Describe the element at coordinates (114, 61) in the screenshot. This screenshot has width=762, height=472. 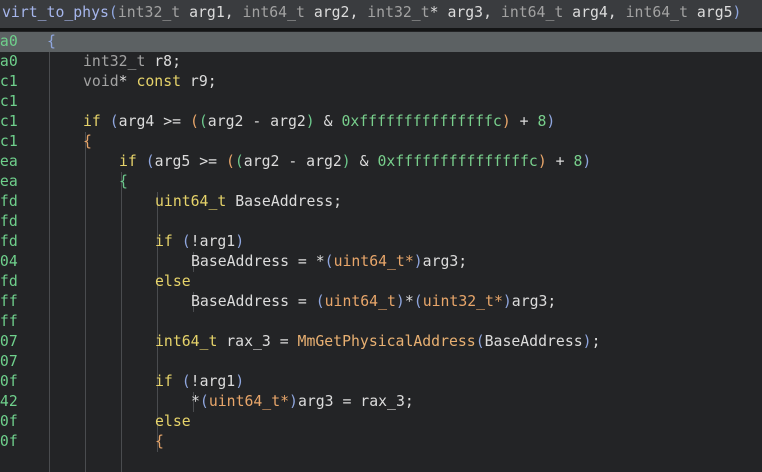
I see `code-token: int32_t` at that location.